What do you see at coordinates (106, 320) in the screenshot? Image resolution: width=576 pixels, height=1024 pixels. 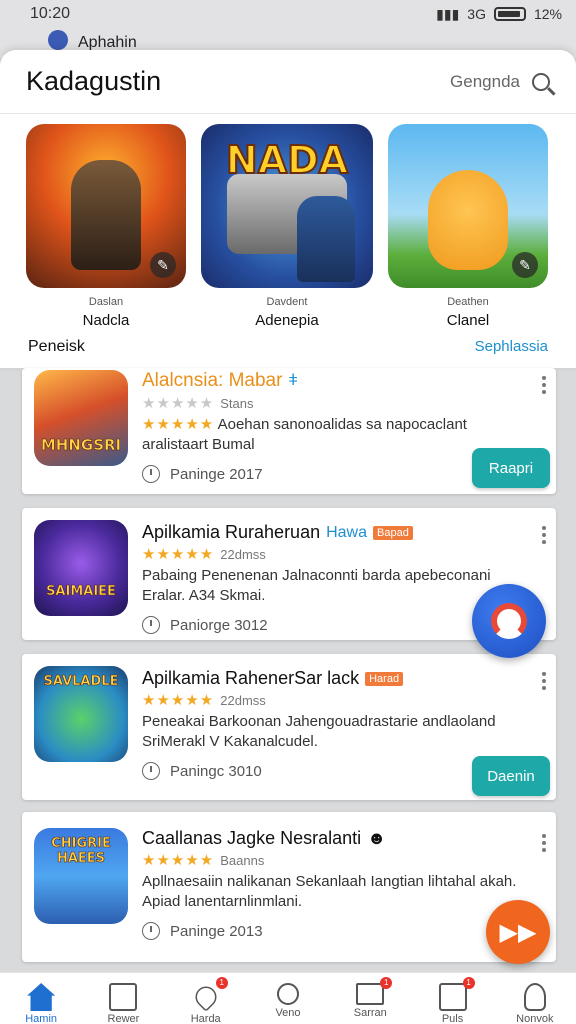 I see `featured-name: Nadcla` at bounding box center [106, 320].